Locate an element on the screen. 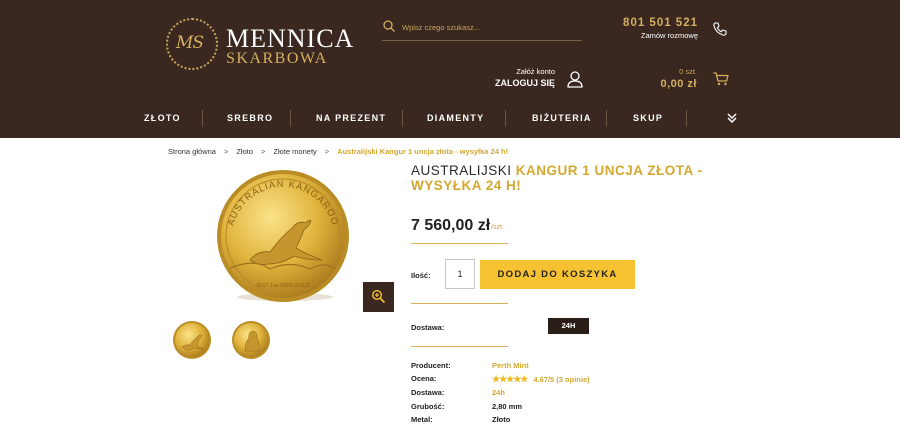 This screenshot has width=900, height=428. breadcrumb-home: Strona główna is located at coordinates (192, 151).